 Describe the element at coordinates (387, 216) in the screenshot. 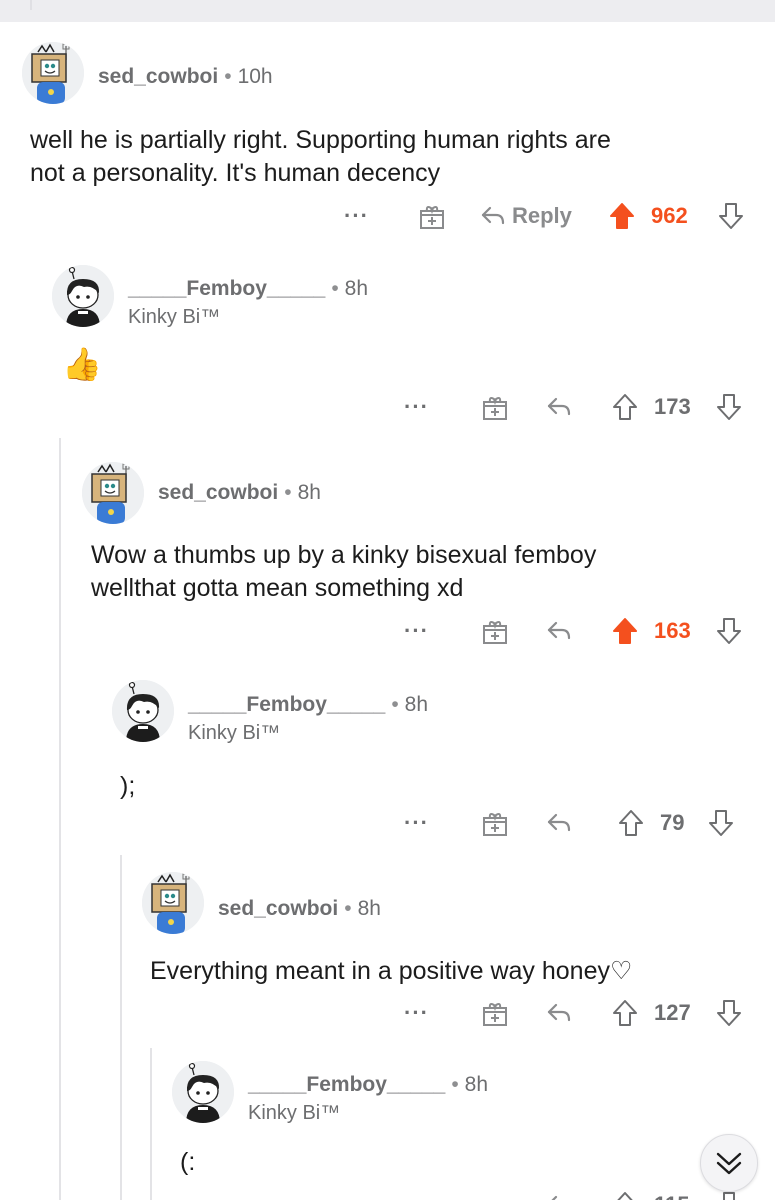

I see `comment-action-bar: ··· Reply 962` at that location.